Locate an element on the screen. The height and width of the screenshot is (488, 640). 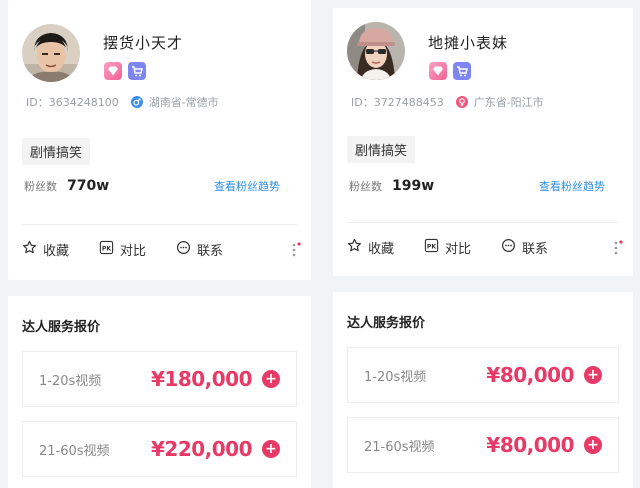
influencer-id: ID：3727488453 is located at coordinates (397, 102).